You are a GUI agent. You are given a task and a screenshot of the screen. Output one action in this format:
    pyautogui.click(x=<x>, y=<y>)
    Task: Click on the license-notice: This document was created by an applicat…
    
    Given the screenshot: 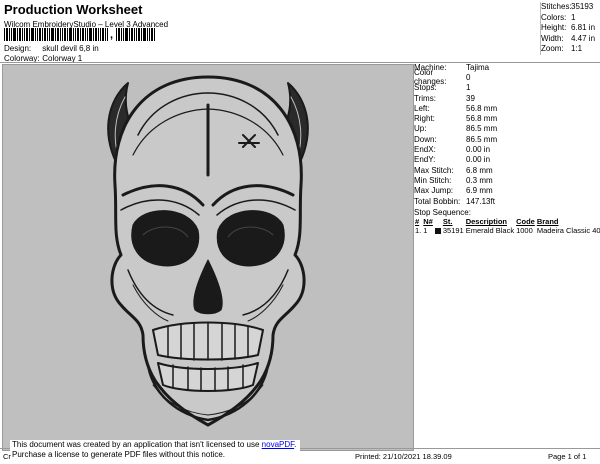 What is the action you would take?
    pyautogui.click(x=155, y=450)
    